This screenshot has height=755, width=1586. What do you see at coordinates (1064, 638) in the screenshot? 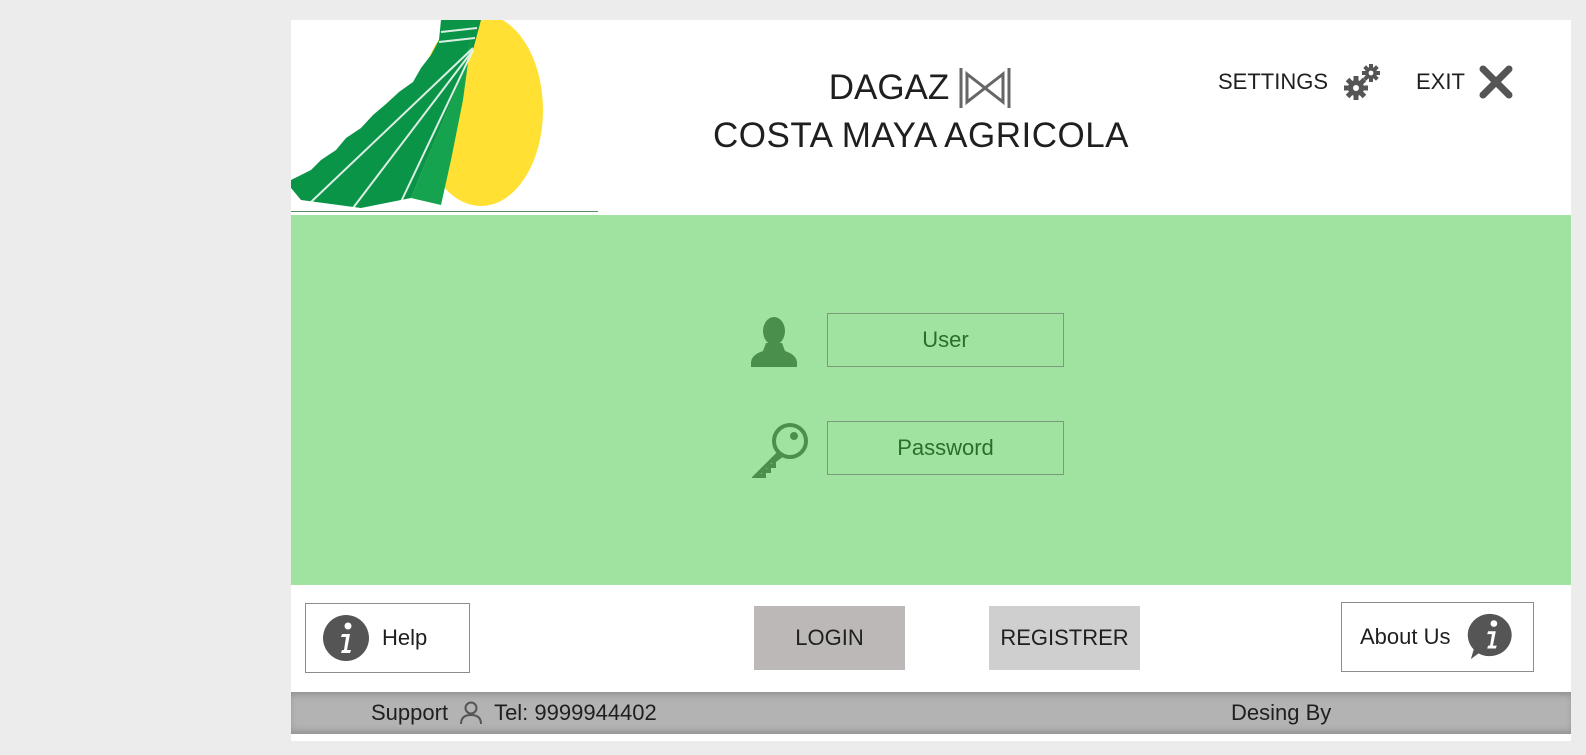
I see `register-button: REGISTRER` at bounding box center [1064, 638].